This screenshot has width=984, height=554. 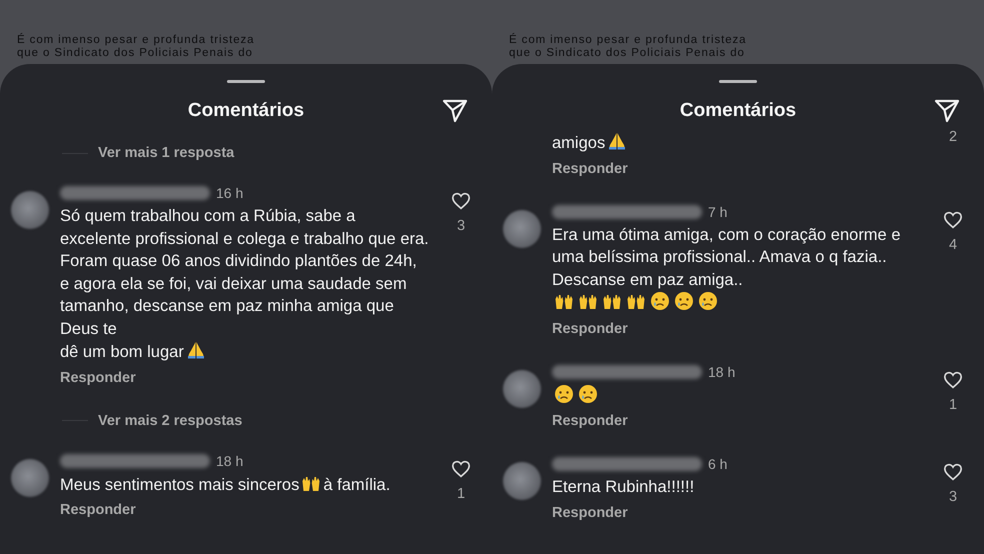 What do you see at coordinates (166, 153) in the screenshot?
I see `view-more-replies-link: Ver mais 1 resposta` at bounding box center [166, 153].